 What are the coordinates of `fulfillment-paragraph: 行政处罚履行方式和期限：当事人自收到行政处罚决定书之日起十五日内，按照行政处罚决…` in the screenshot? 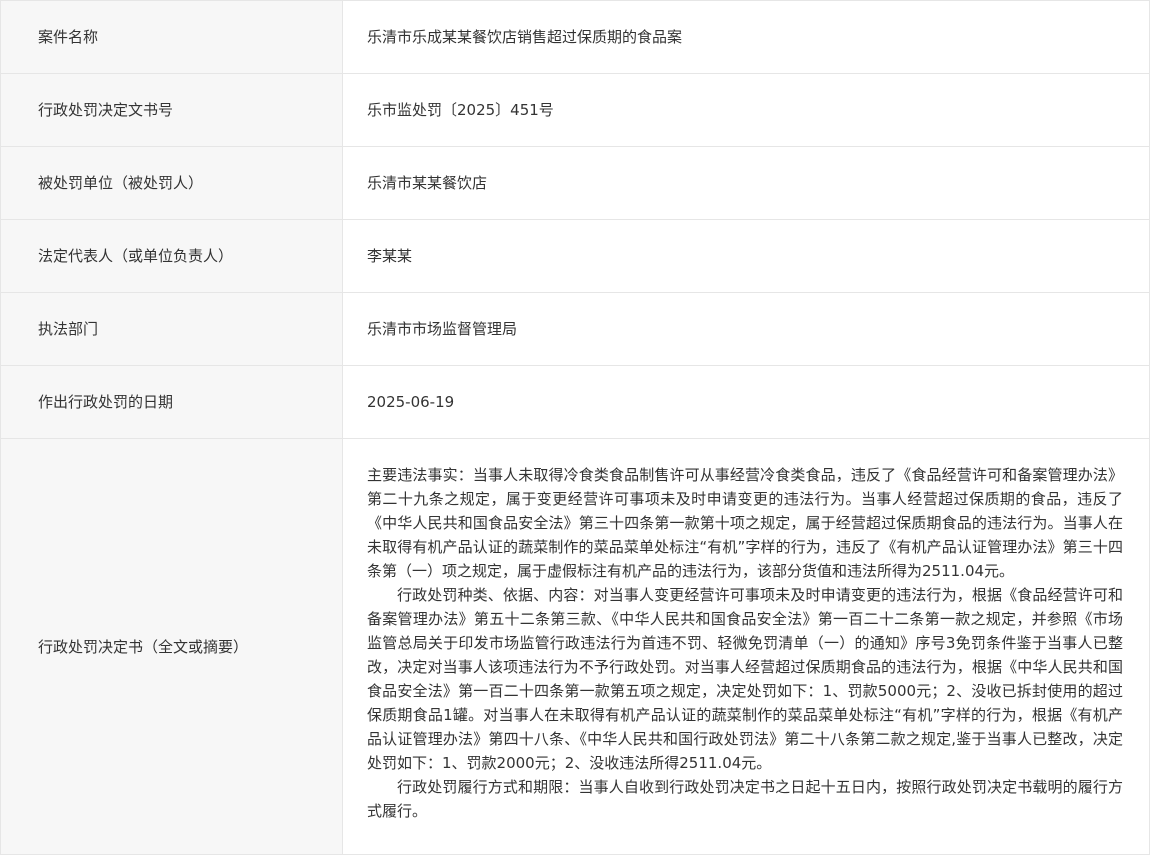 It's located at (745, 799).